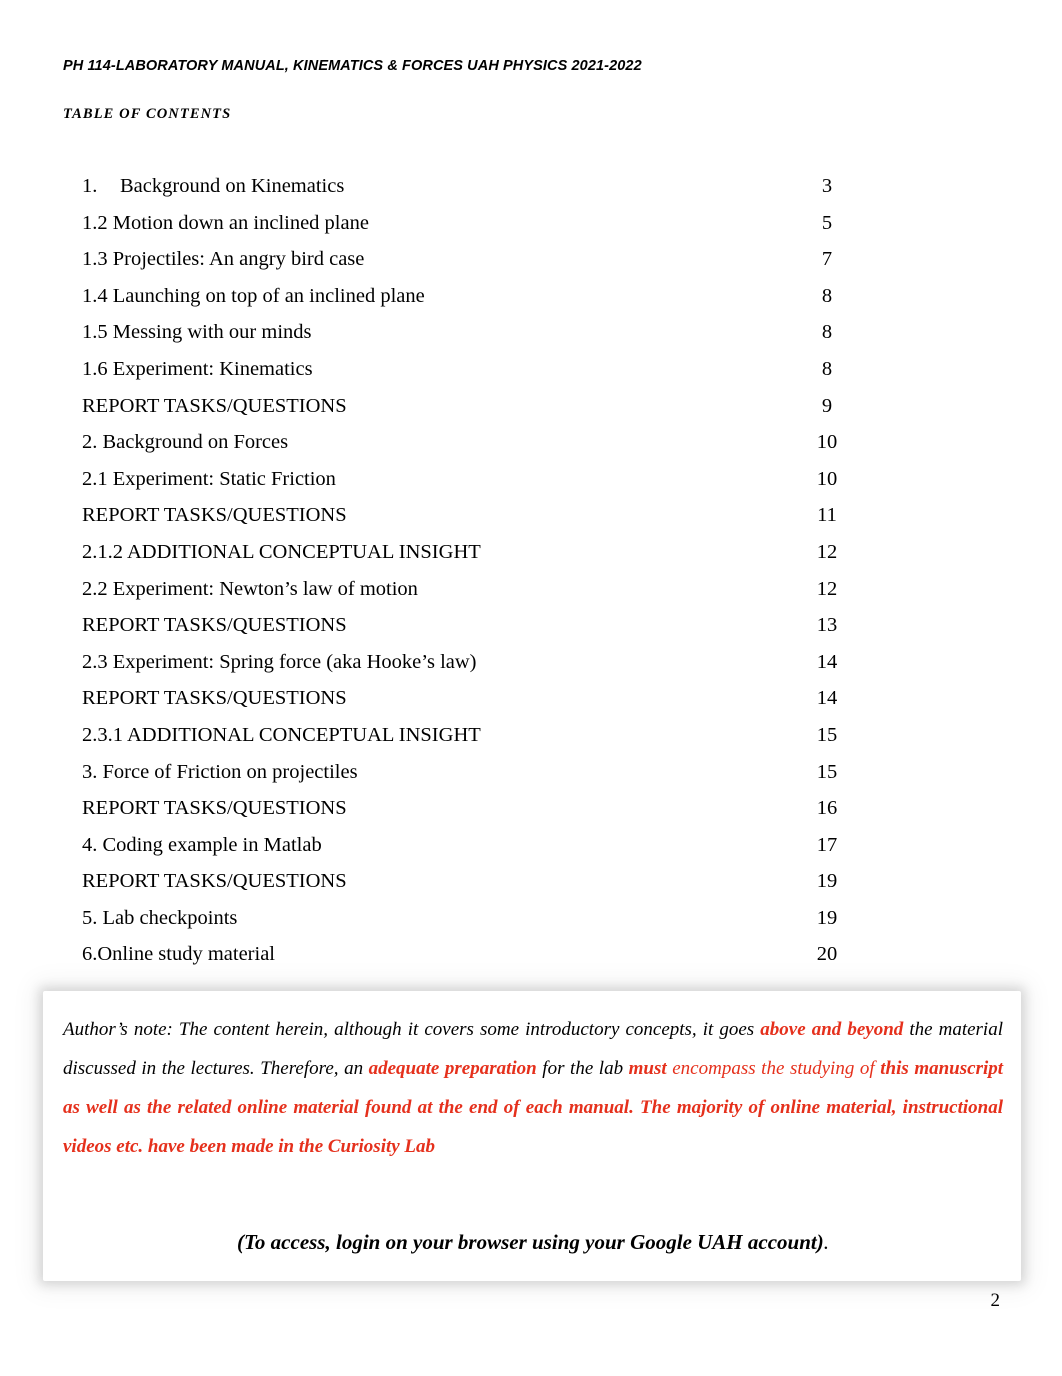 The height and width of the screenshot is (1376, 1062). What do you see at coordinates (477, 515) in the screenshot?
I see `toc-entry: REPORT TASKS/QUESTIONS 11` at bounding box center [477, 515].